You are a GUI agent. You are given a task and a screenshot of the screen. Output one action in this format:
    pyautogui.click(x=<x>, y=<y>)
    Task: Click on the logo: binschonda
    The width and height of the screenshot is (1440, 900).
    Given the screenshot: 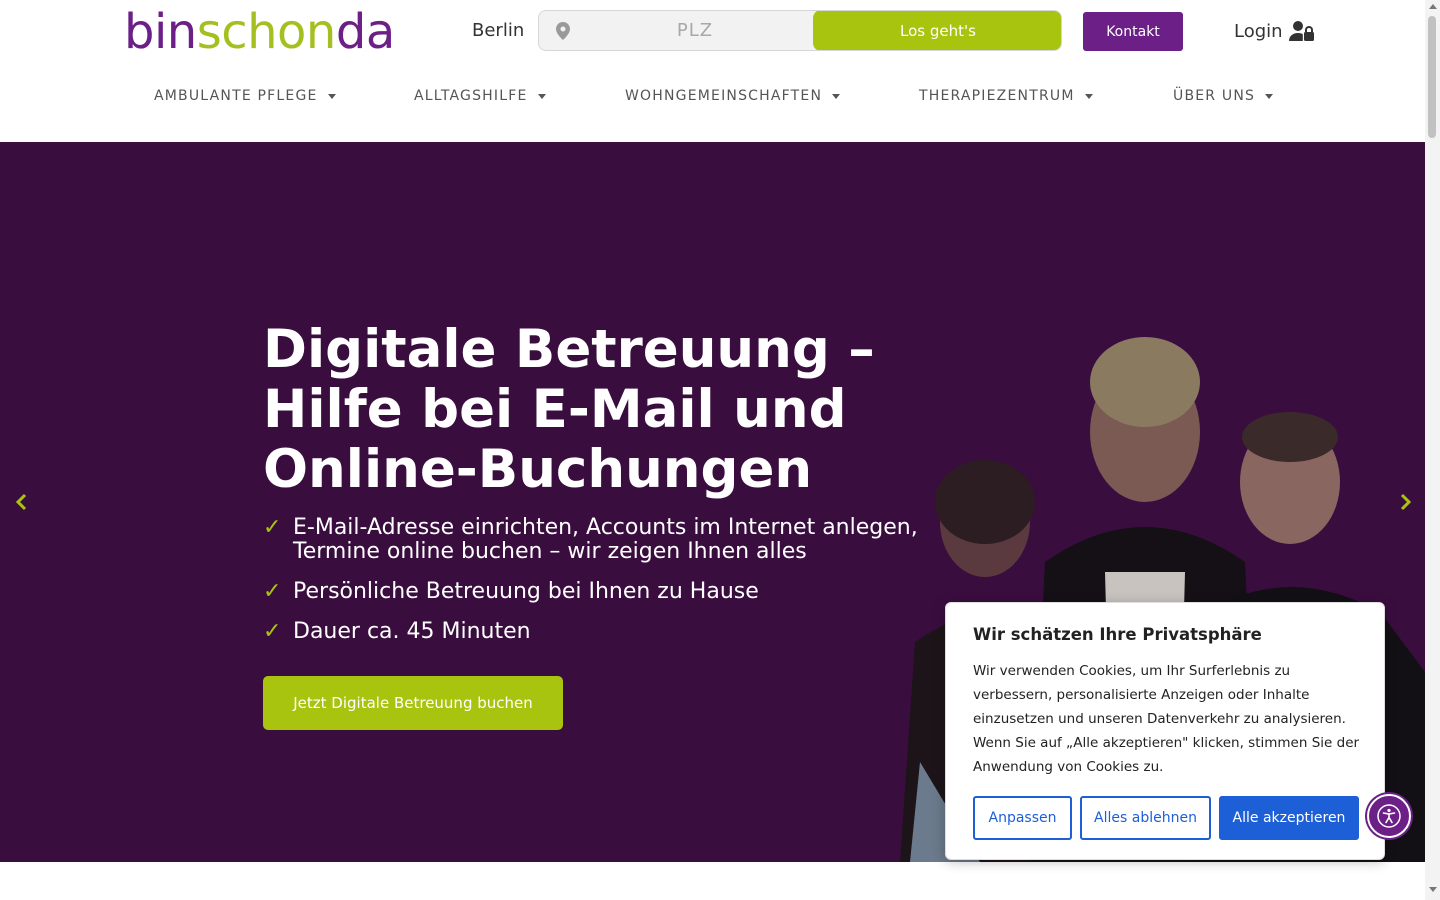 What is the action you would take?
    pyautogui.click(x=259, y=32)
    